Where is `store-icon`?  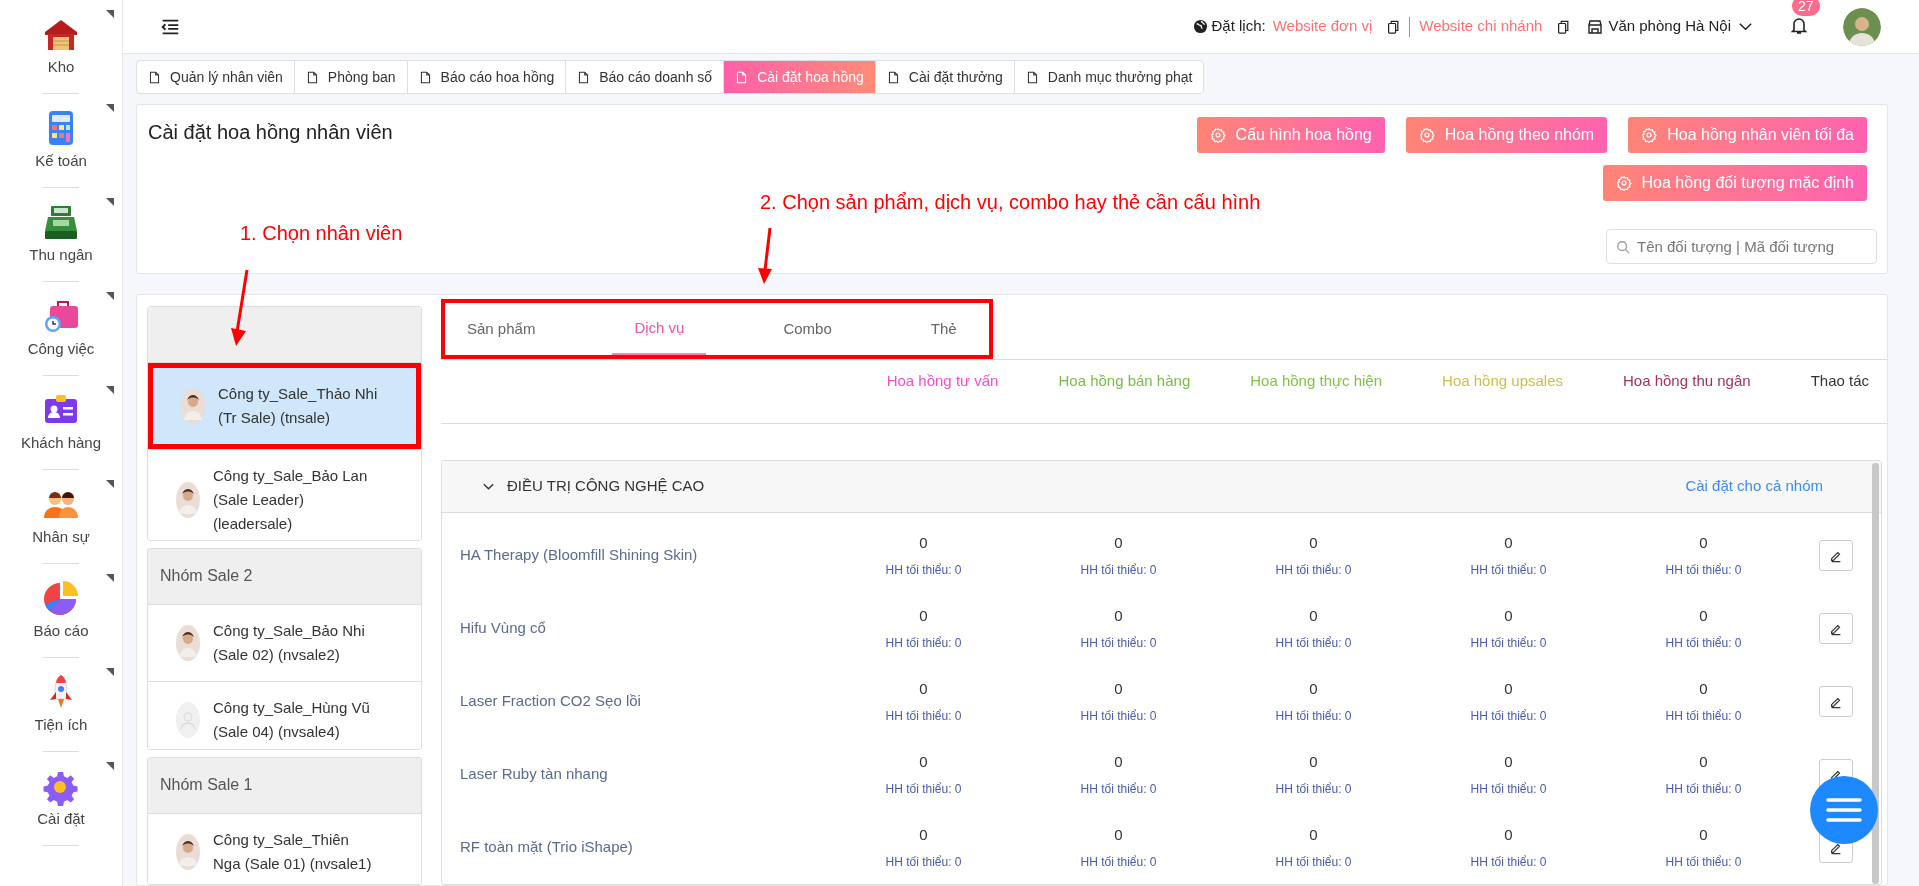
store-icon is located at coordinates (1595, 26).